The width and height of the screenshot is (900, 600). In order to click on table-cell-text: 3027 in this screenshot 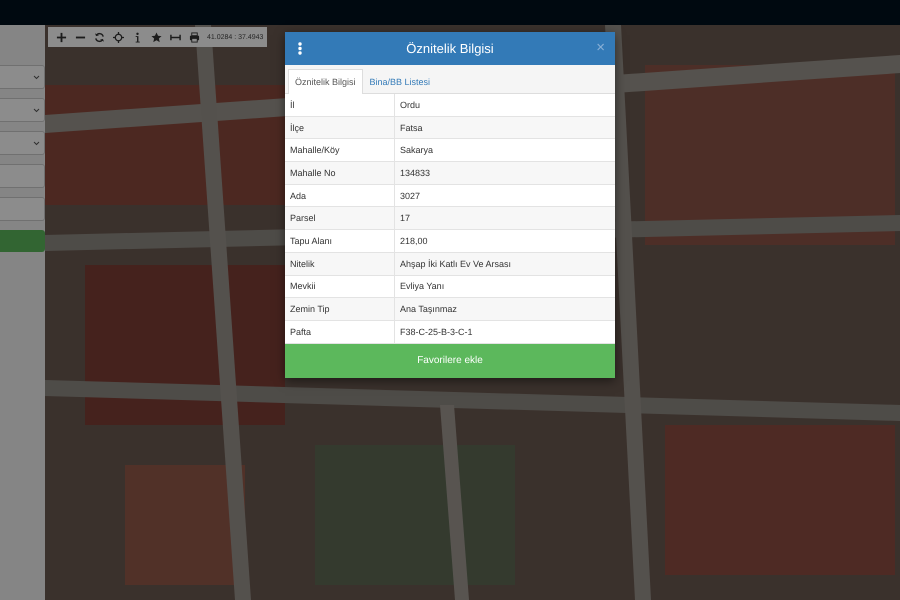, I will do `click(409, 196)`.